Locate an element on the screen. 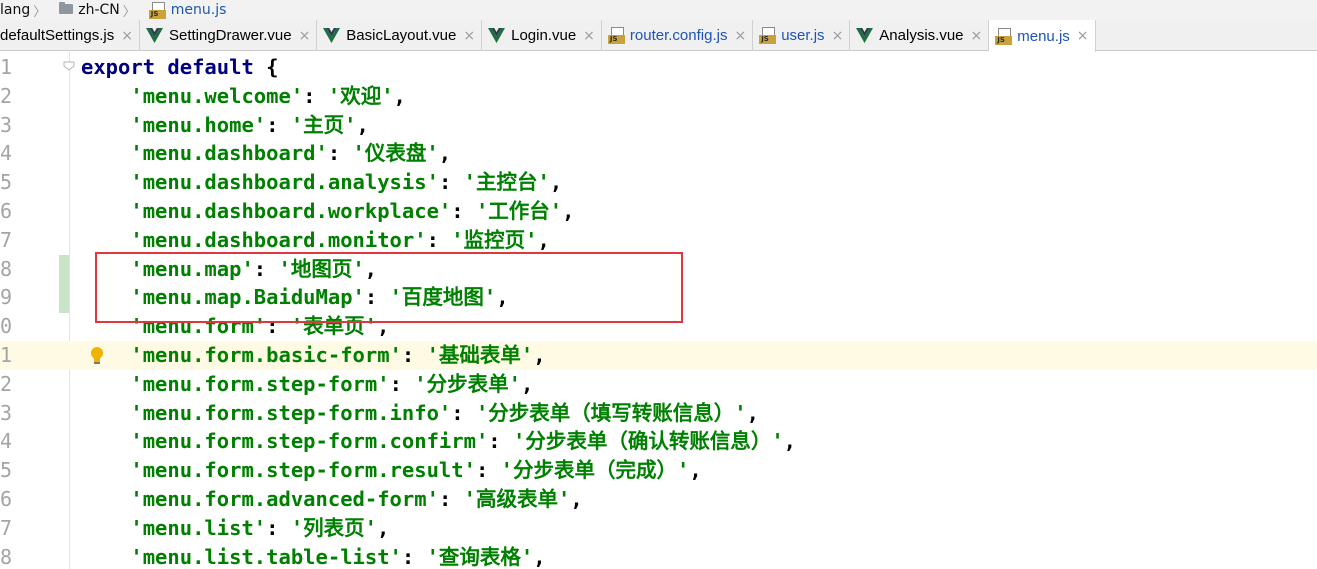  string-value-token: '分步表单（完成）' is located at coordinates (595, 470).